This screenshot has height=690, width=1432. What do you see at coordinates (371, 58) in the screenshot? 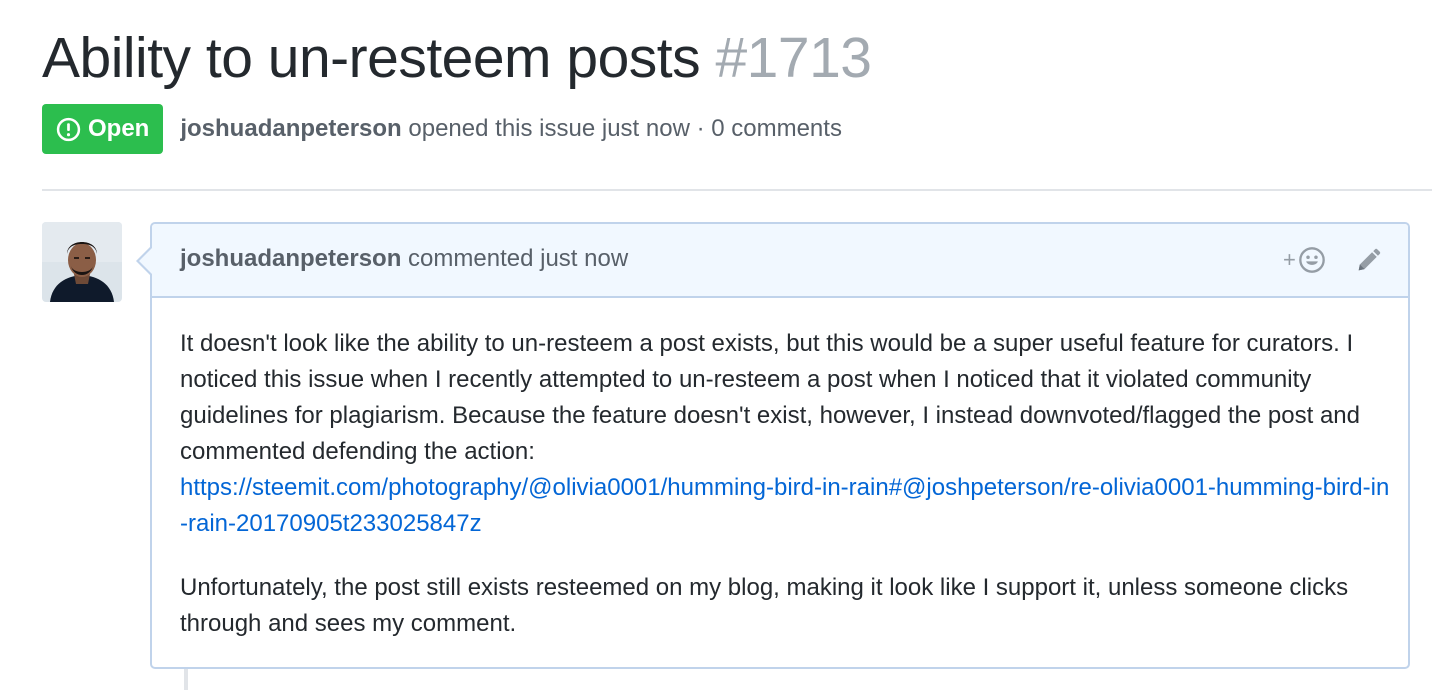
I see `issue-title-text: Ability to un-resteem posts` at bounding box center [371, 58].